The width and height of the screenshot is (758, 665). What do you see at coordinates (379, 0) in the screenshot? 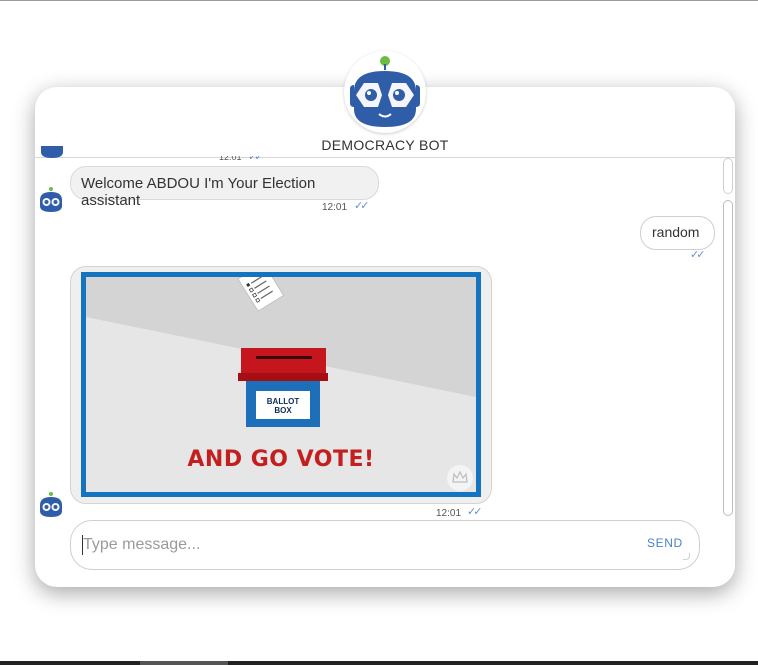
I see `window-top-border` at bounding box center [379, 0].